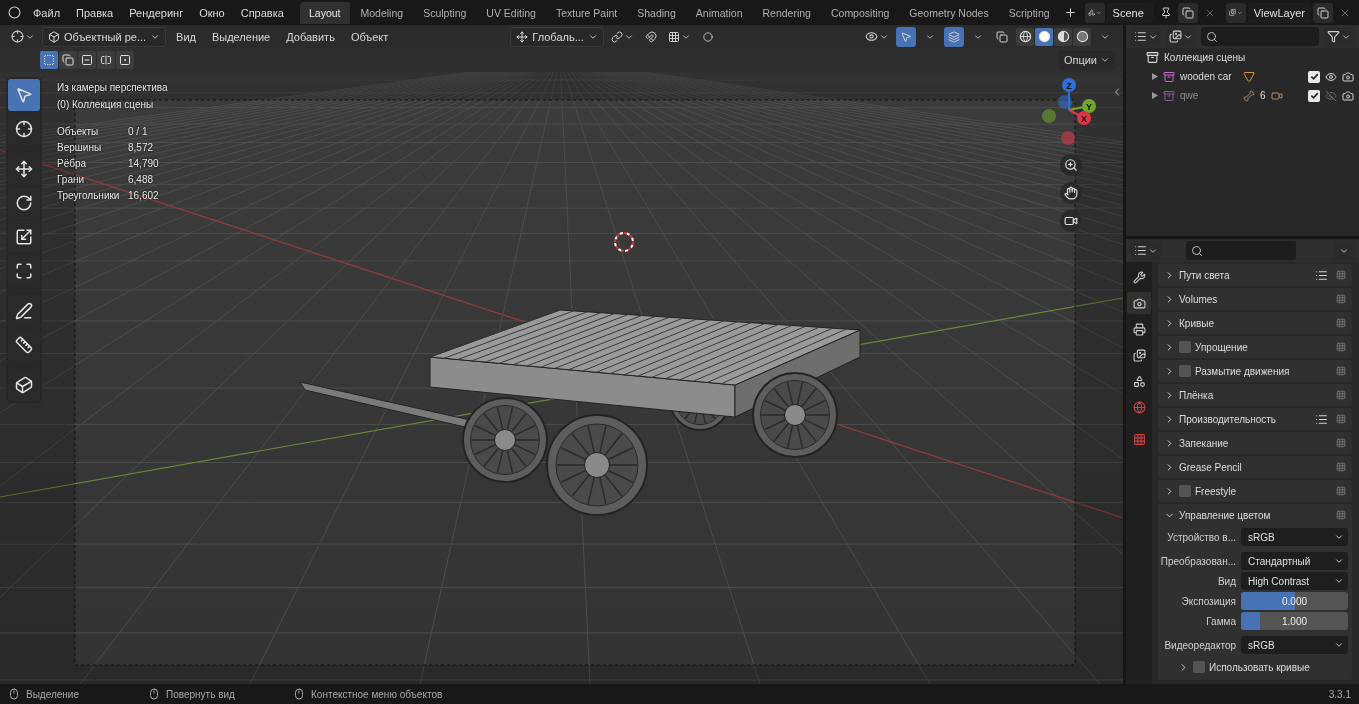  I want to click on workspace-tab: Compositing, so click(860, 12).